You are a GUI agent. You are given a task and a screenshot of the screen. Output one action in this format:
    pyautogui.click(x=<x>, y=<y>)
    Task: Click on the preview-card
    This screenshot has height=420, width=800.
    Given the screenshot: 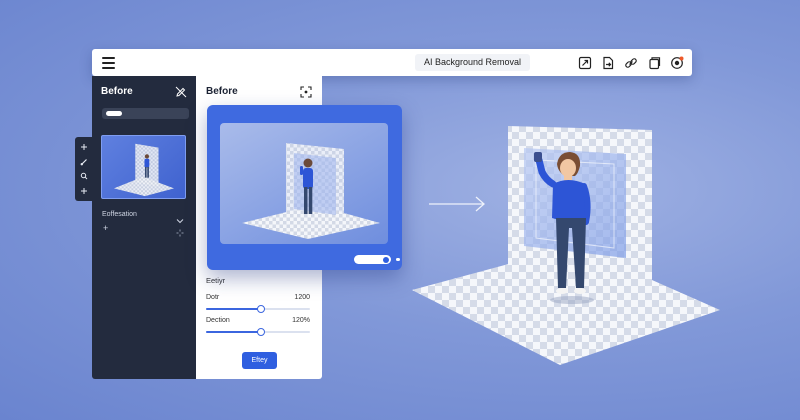 What is the action you would take?
    pyautogui.click(x=304, y=187)
    